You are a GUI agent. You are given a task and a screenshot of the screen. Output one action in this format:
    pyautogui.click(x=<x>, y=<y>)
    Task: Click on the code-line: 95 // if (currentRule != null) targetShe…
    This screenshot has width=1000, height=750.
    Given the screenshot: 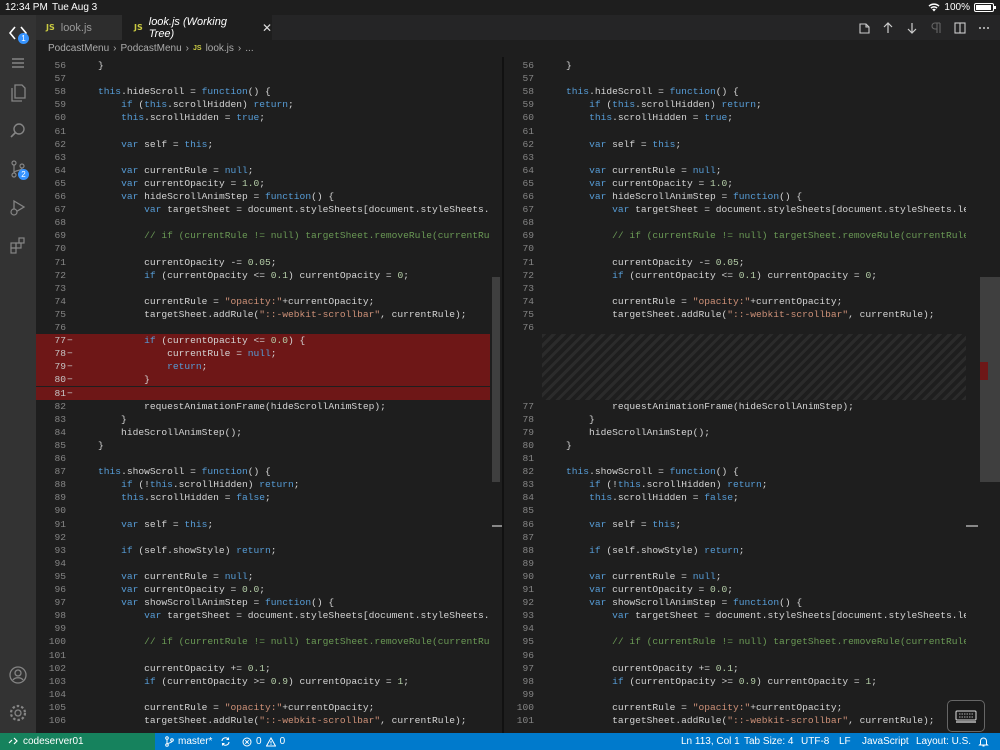 What is the action you would take?
    pyautogui.click(x=752, y=641)
    